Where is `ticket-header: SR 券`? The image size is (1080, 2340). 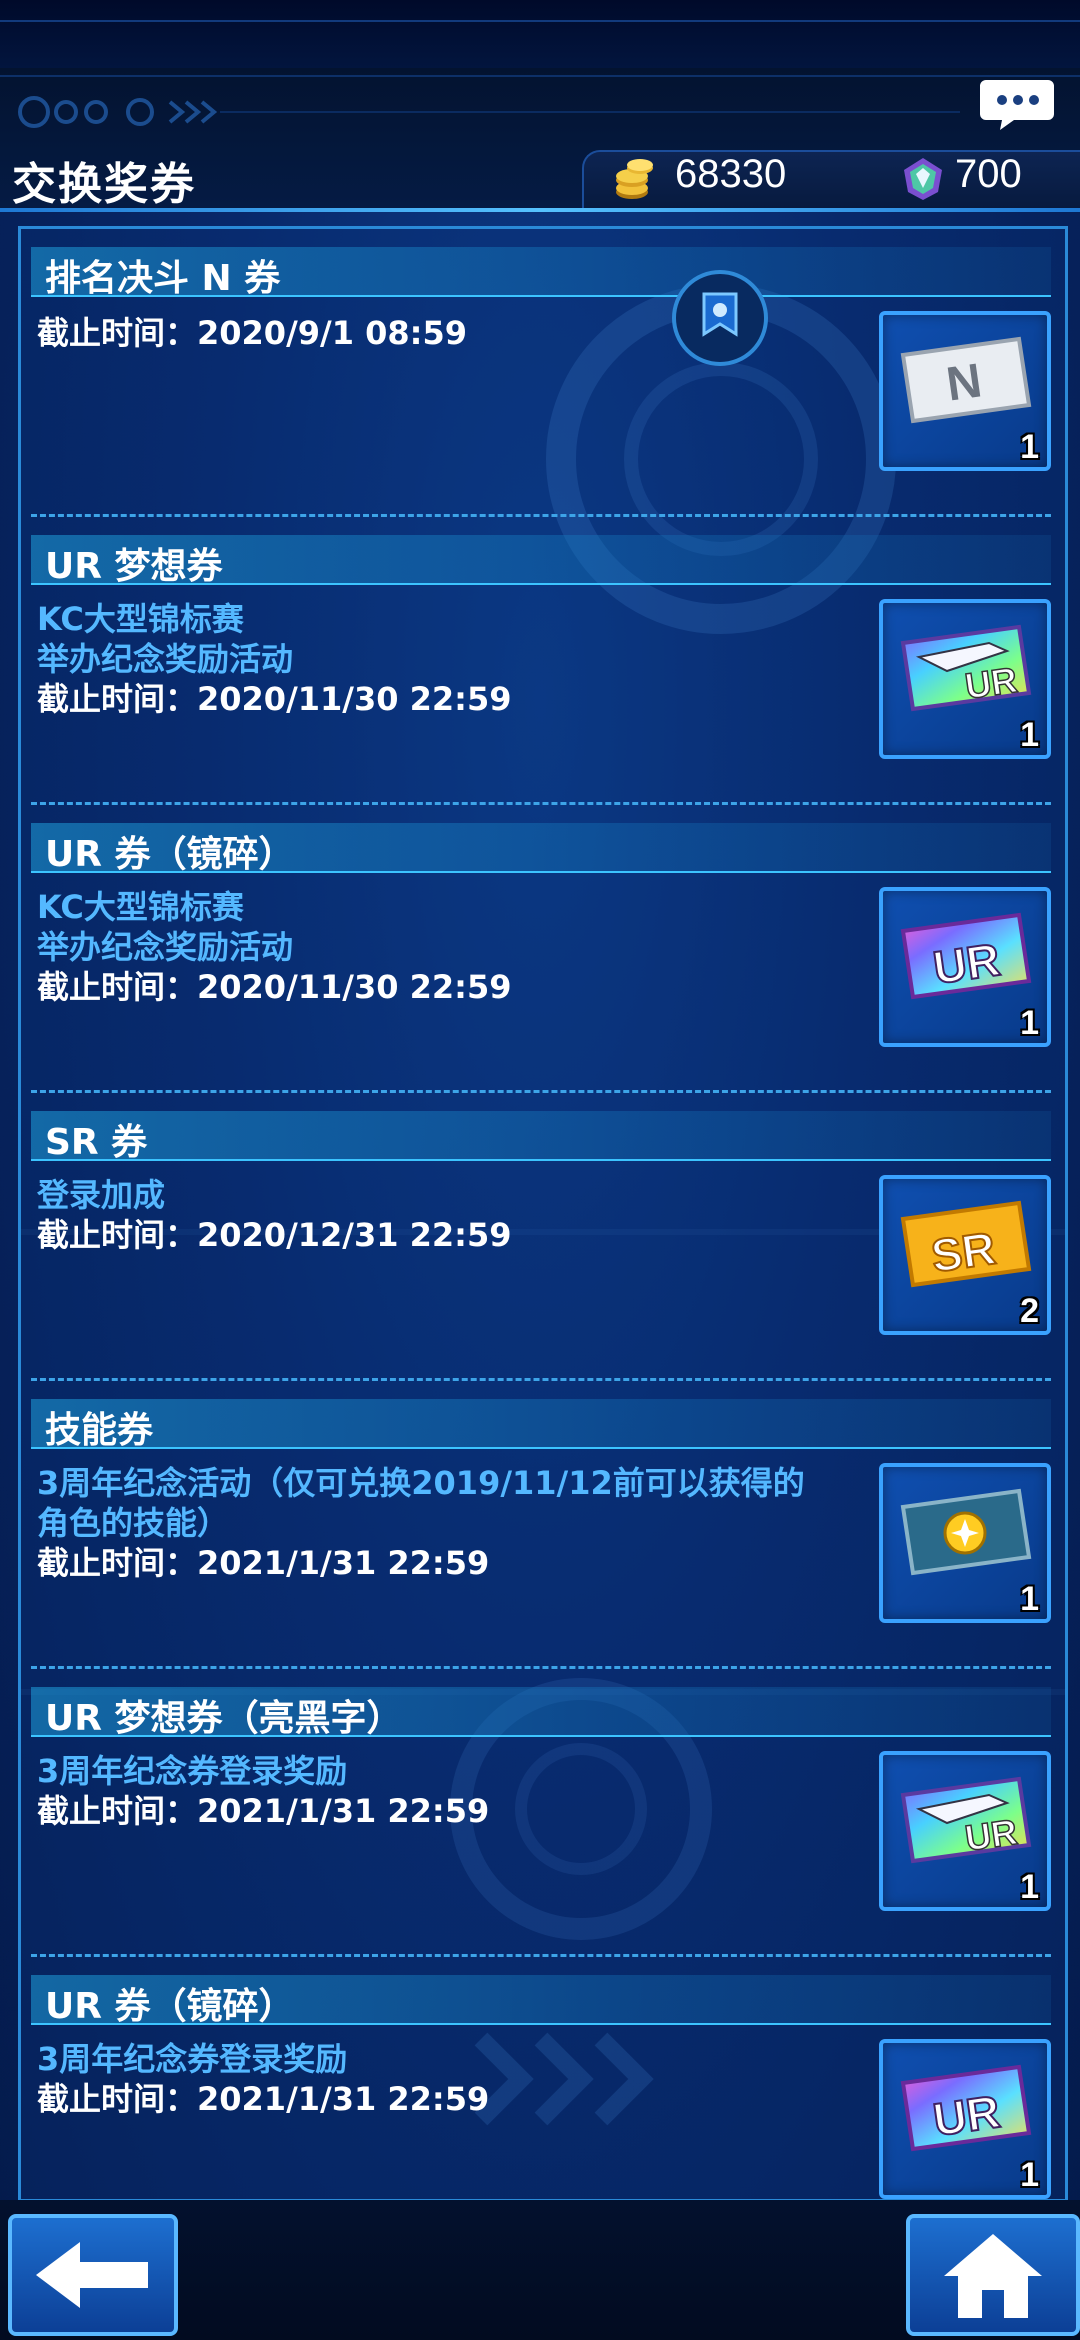 ticket-header: SR 券 is located at coordinates (541, 1137).